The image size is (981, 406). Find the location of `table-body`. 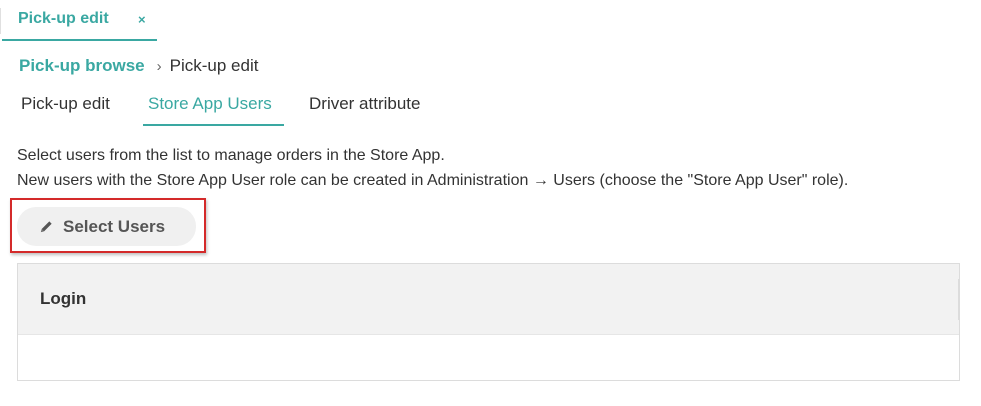

table-body is located at coordinates (488, 357).